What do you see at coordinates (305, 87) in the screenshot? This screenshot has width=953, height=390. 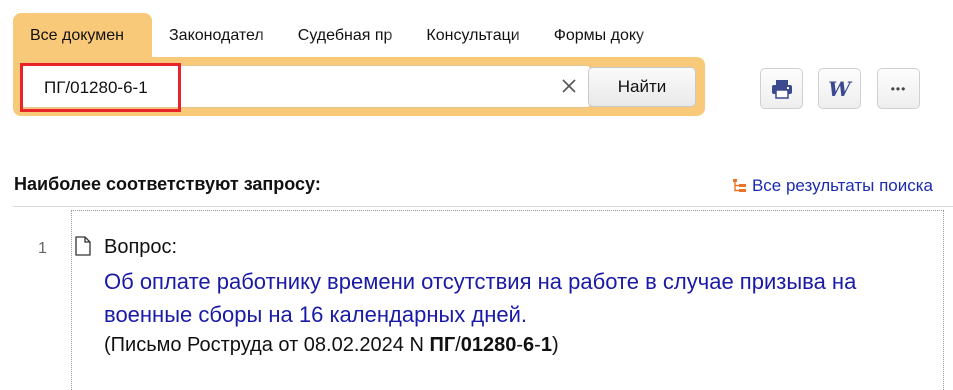 I see `search-input: ПГ/01280-6-1` at bounding box center [305, 87].